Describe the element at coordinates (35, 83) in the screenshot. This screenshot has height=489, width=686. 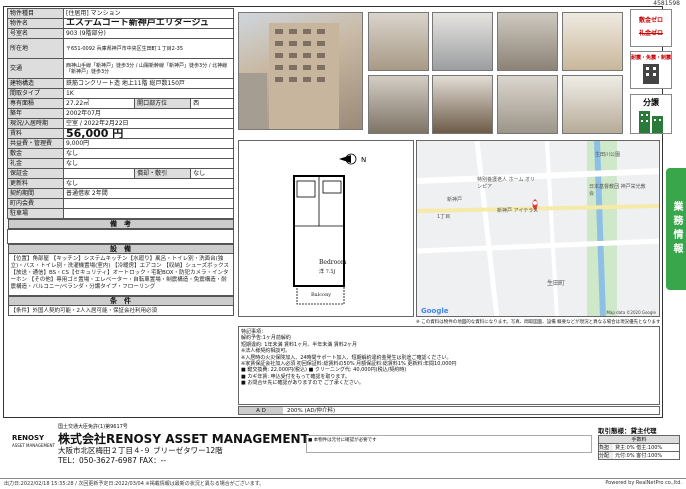
I see `spec-label: 建物構造` at that location.